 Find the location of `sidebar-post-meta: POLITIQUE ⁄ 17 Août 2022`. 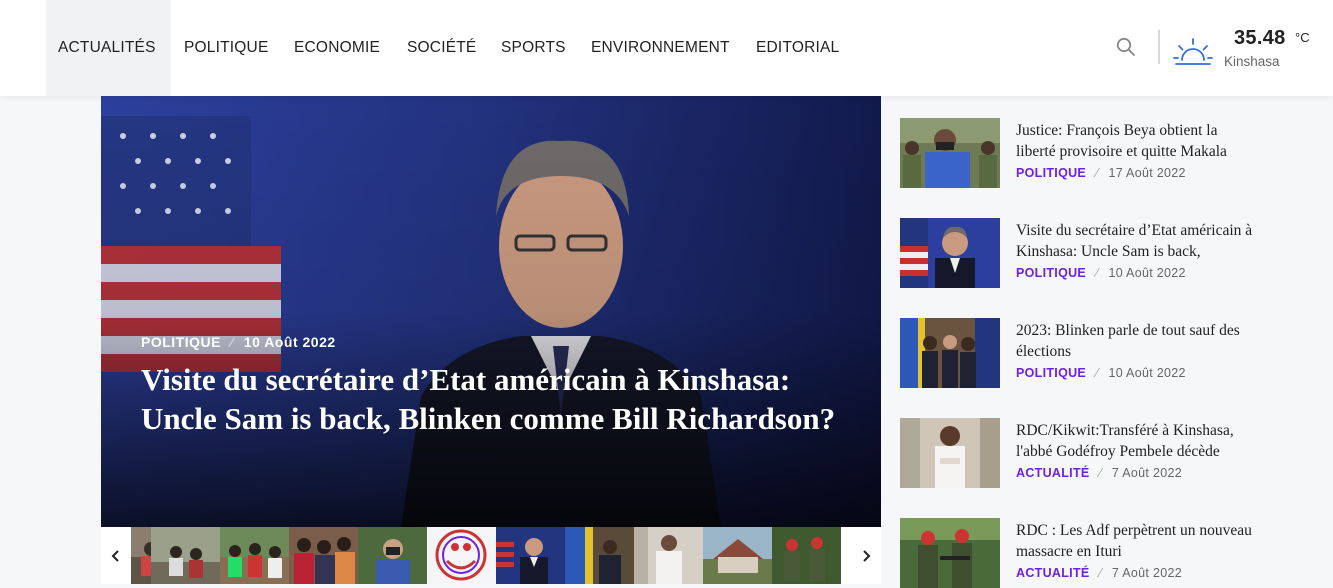

sidebar-post-meta: POLITIQUE ⁄ 17 Août 2022 is located at coordinates (1101, 173).